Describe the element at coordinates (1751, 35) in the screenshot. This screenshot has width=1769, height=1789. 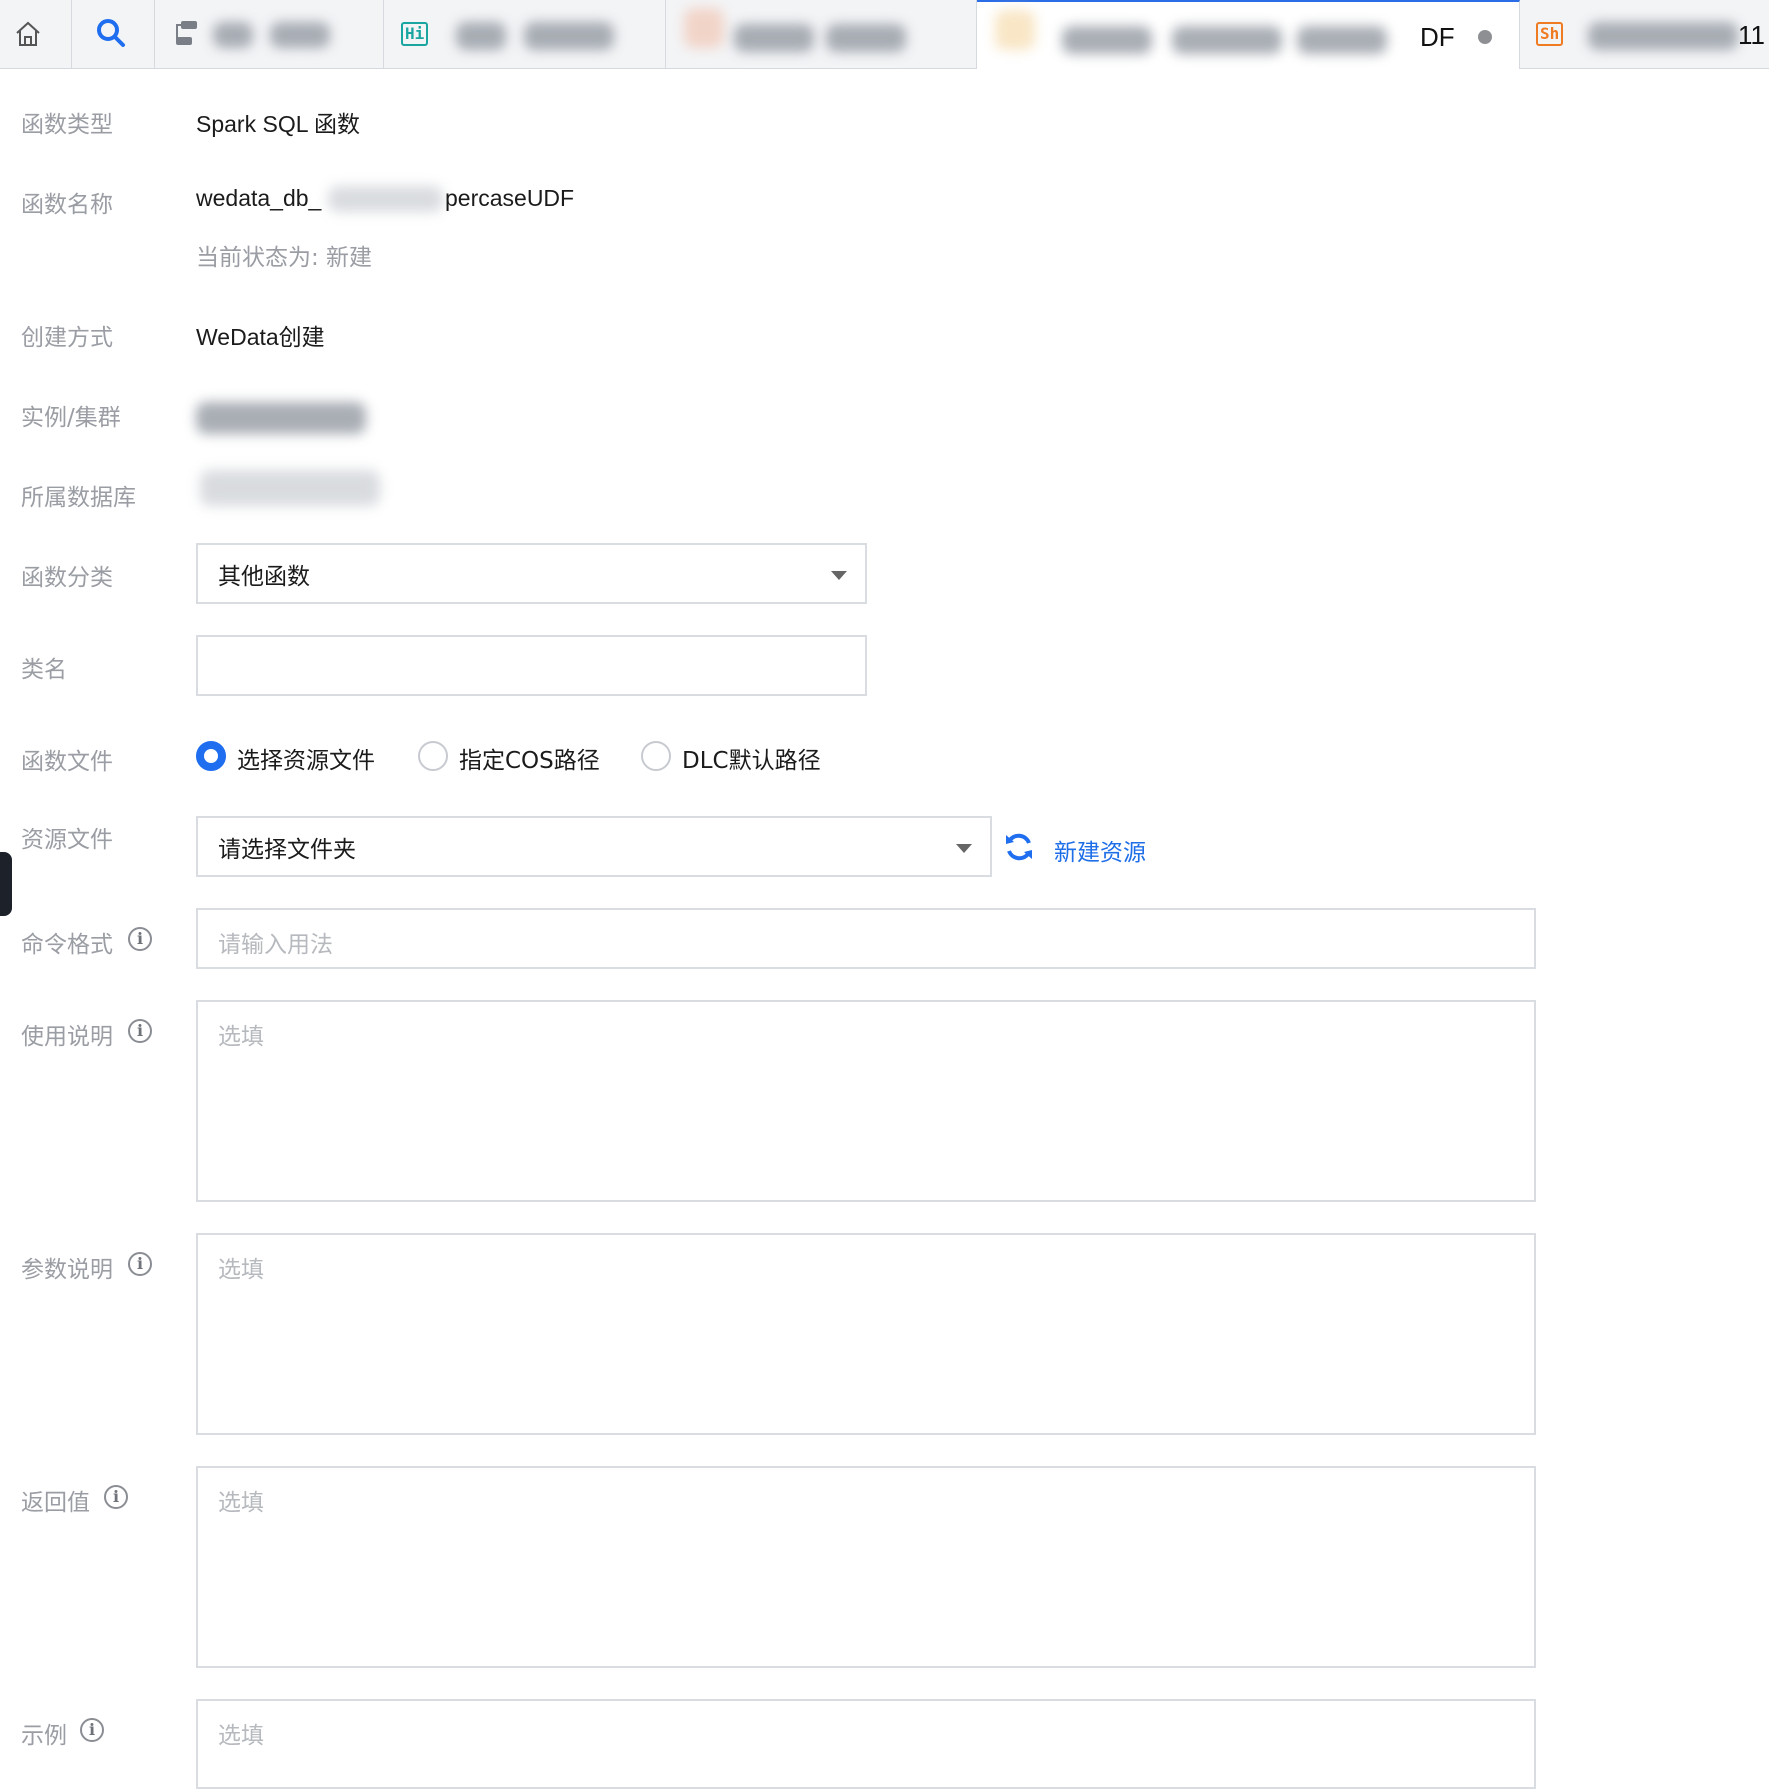
I see `tab-title-suffix-2: 11` at that location.